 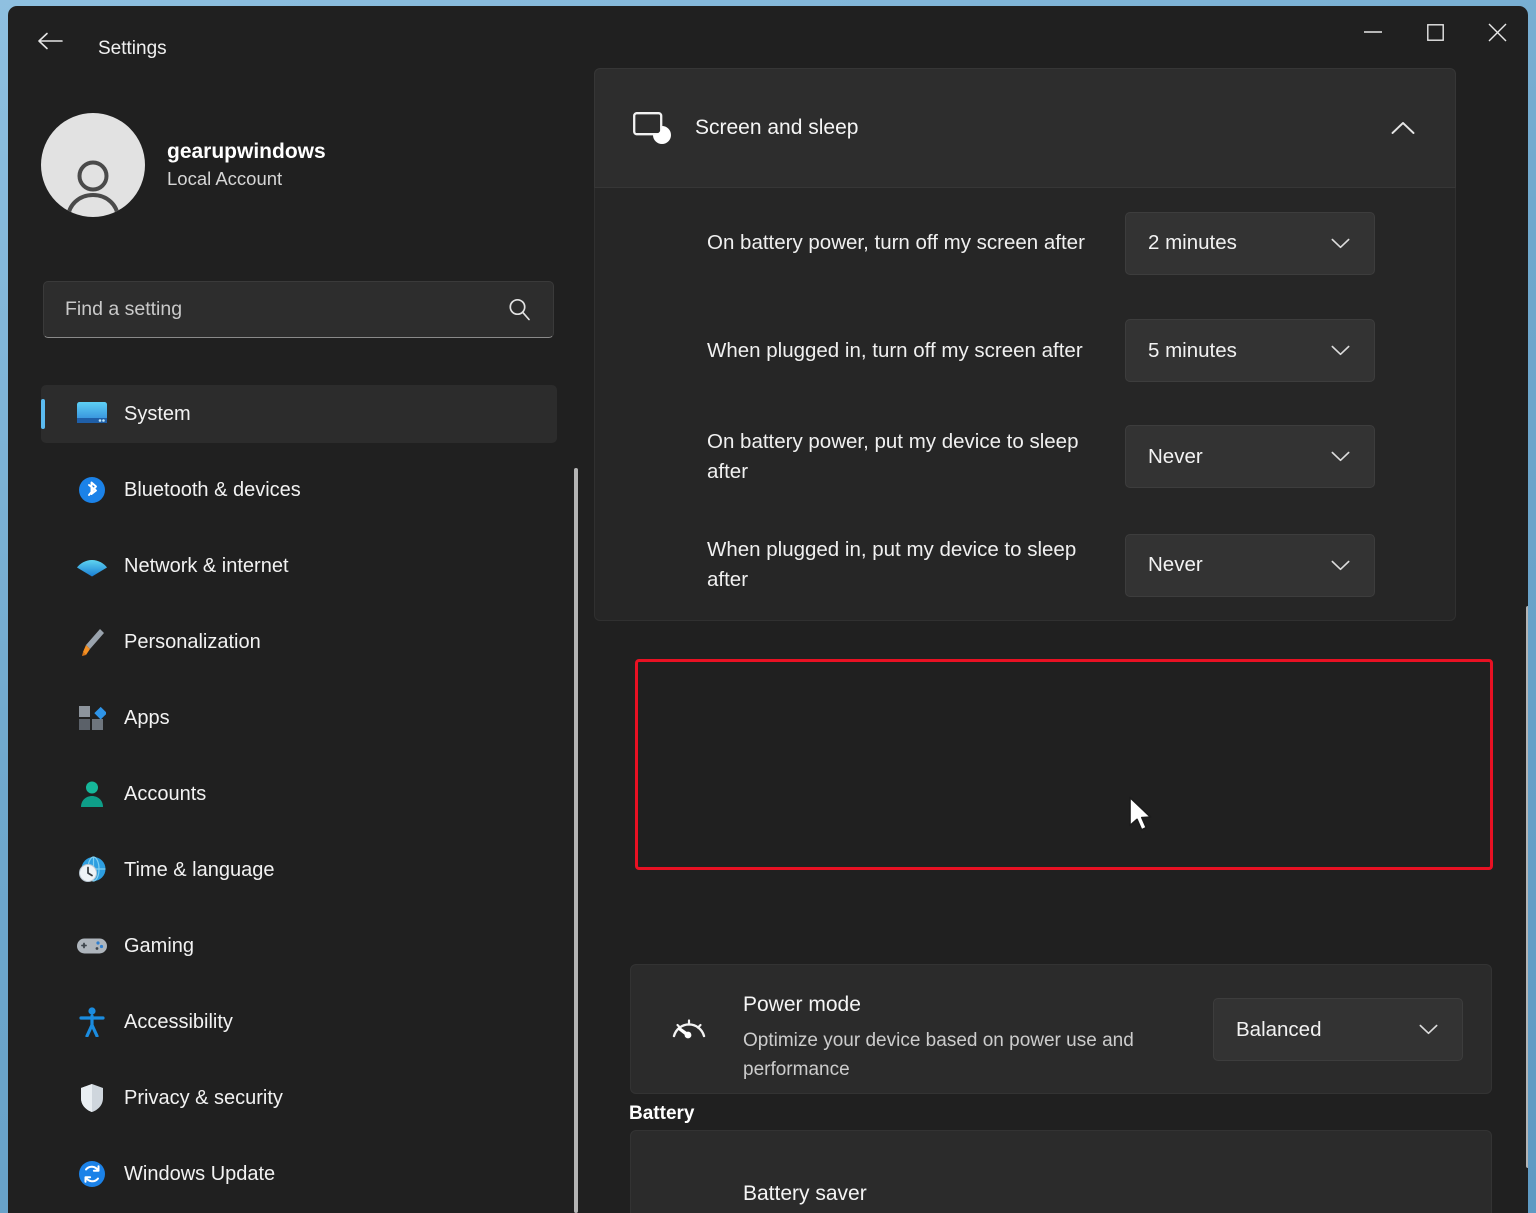 What do you see at coordinates (276, 309) in the screenshot?
I see `search-input` at bounding box center [276, 309].